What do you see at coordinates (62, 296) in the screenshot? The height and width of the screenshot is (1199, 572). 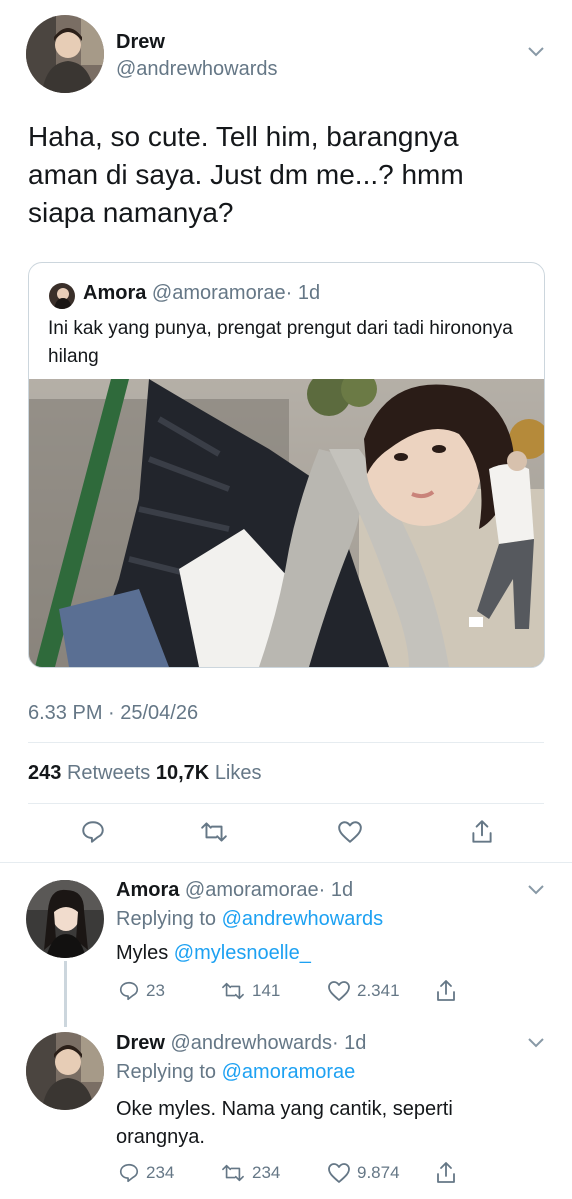 I see `quoted-author-avatar` at bounding box center [62, 296].